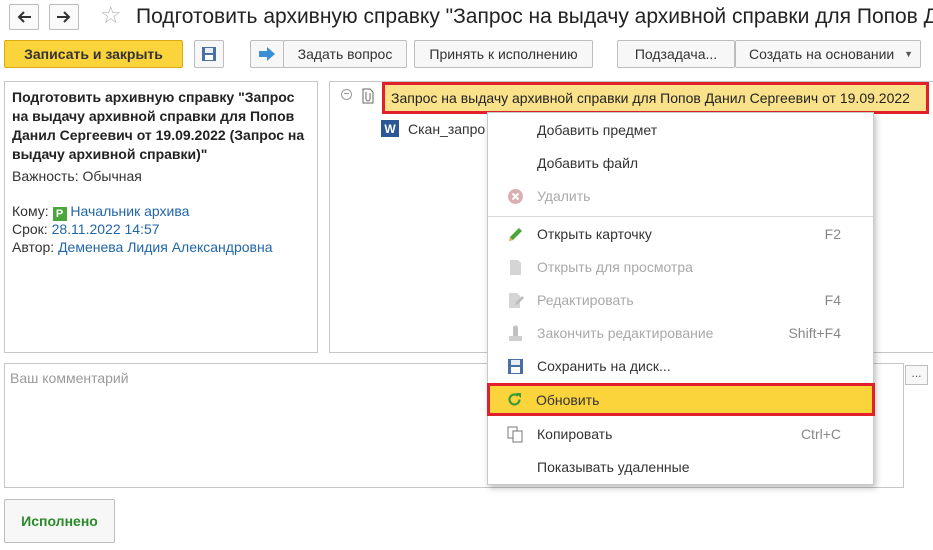  Describe the element at coordinates (59, 521) in the screenshot. I see `done-button: Исполнено` at that location.